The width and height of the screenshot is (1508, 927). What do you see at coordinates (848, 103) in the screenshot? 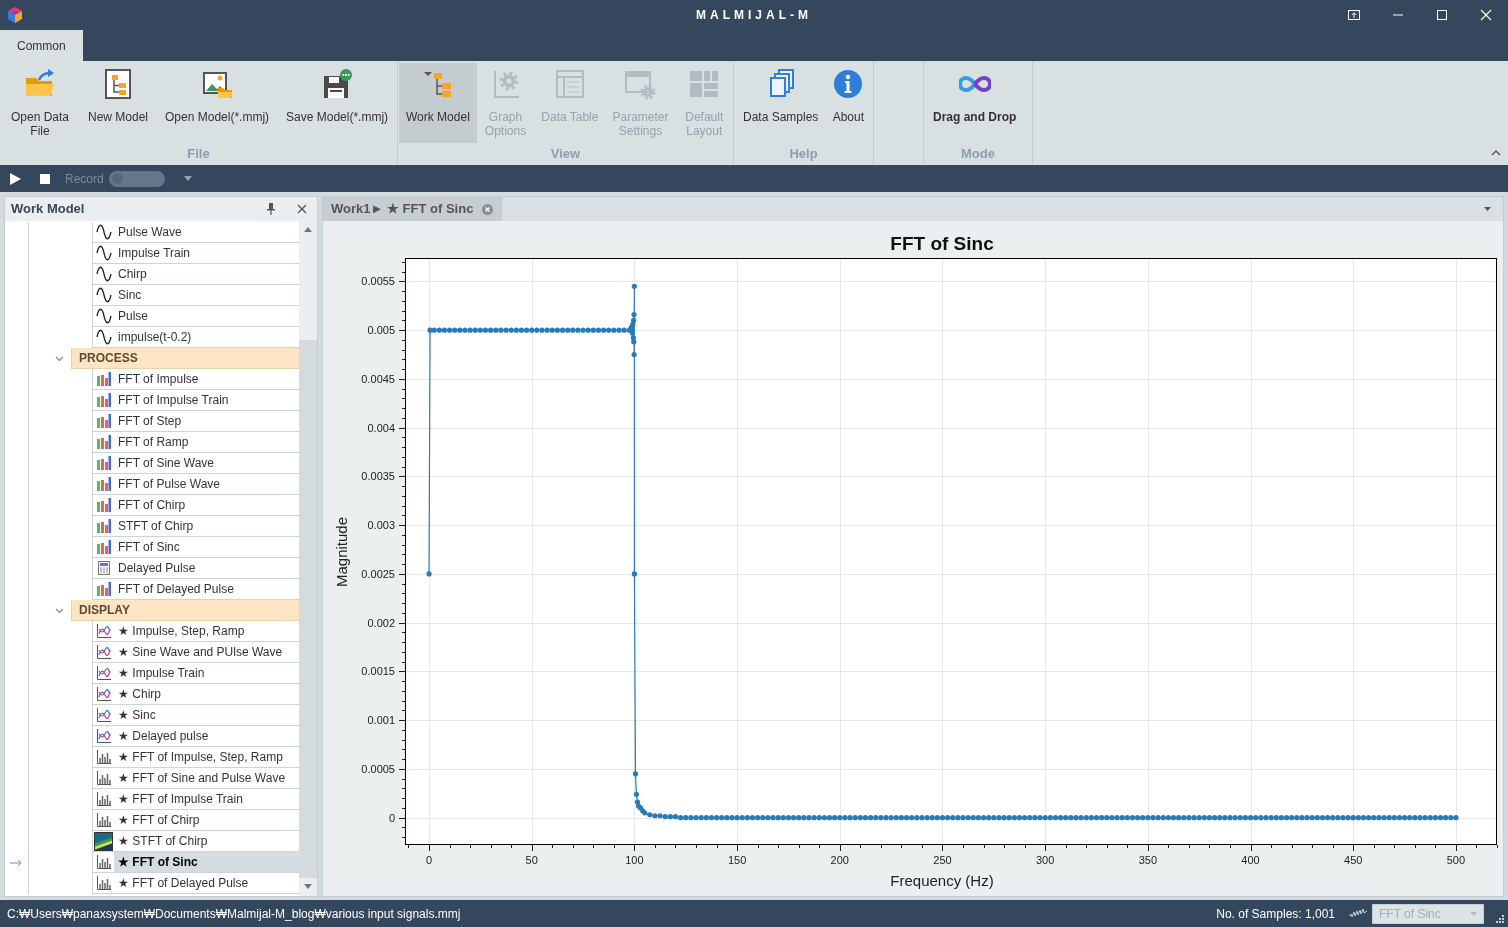
I see `ribbon-button: About` at bounding box center [848, 103].